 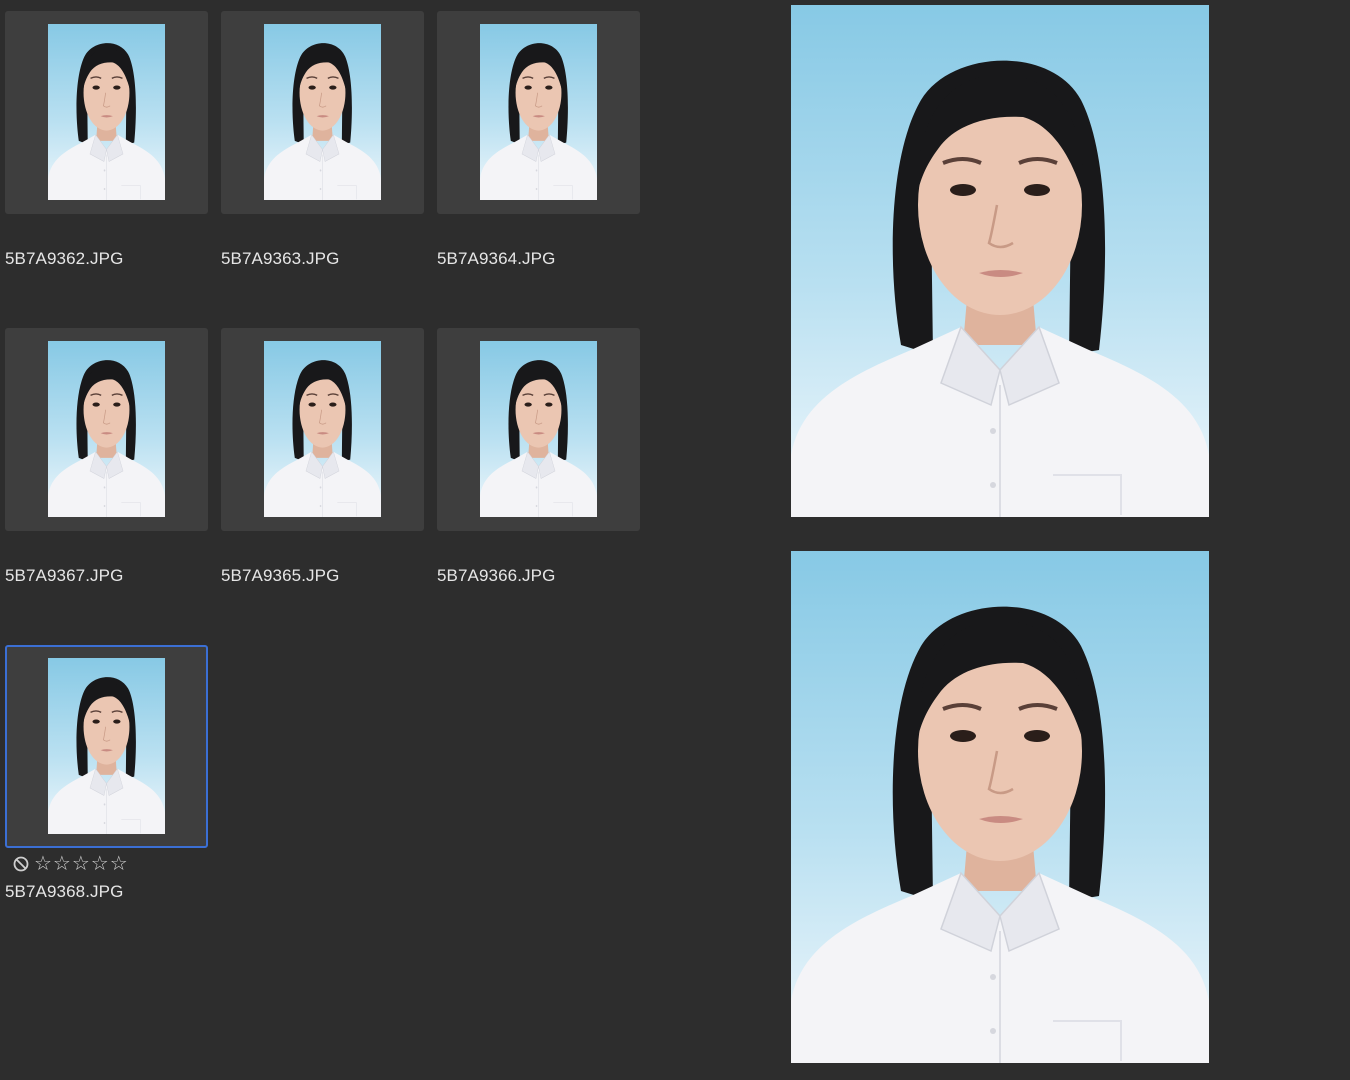 What do you see at coordinates (280, 258) in the screenshot?
I see `thumbnail-filename: 5B7A9363.JPG` at bounding box center [280, 258].